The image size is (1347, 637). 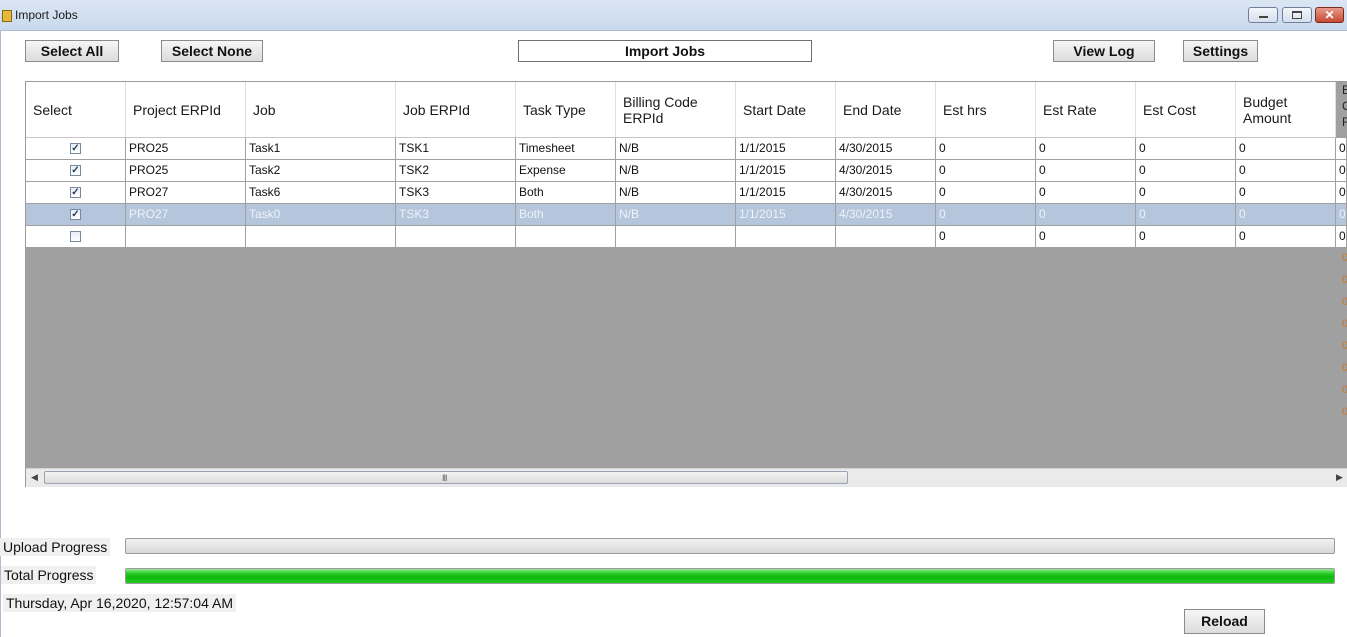 What do you see at coordinates (321, 149) in the screenshot?
I see `table-cell: Task1` at bounding box center [321, 149].